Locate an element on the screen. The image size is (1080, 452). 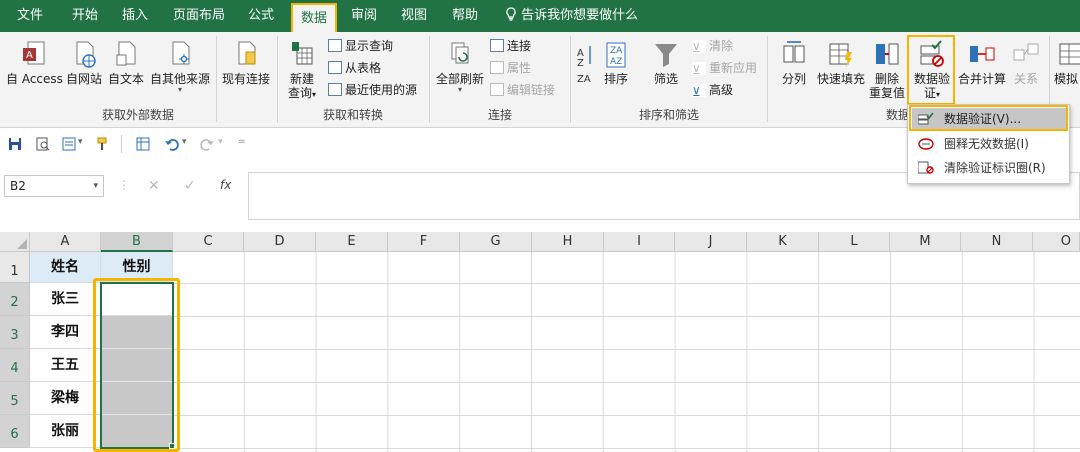
cell-a6: 张丽 is located at coordinates (65, 431).